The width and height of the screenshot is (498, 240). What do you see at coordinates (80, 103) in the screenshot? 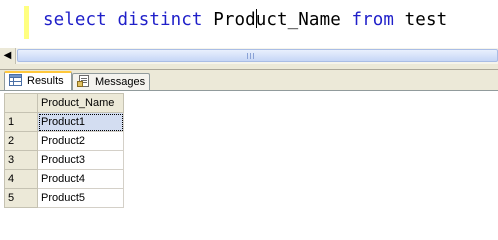
I see `column-header-product-name: Product_Name` at bounding box center [80, 103].